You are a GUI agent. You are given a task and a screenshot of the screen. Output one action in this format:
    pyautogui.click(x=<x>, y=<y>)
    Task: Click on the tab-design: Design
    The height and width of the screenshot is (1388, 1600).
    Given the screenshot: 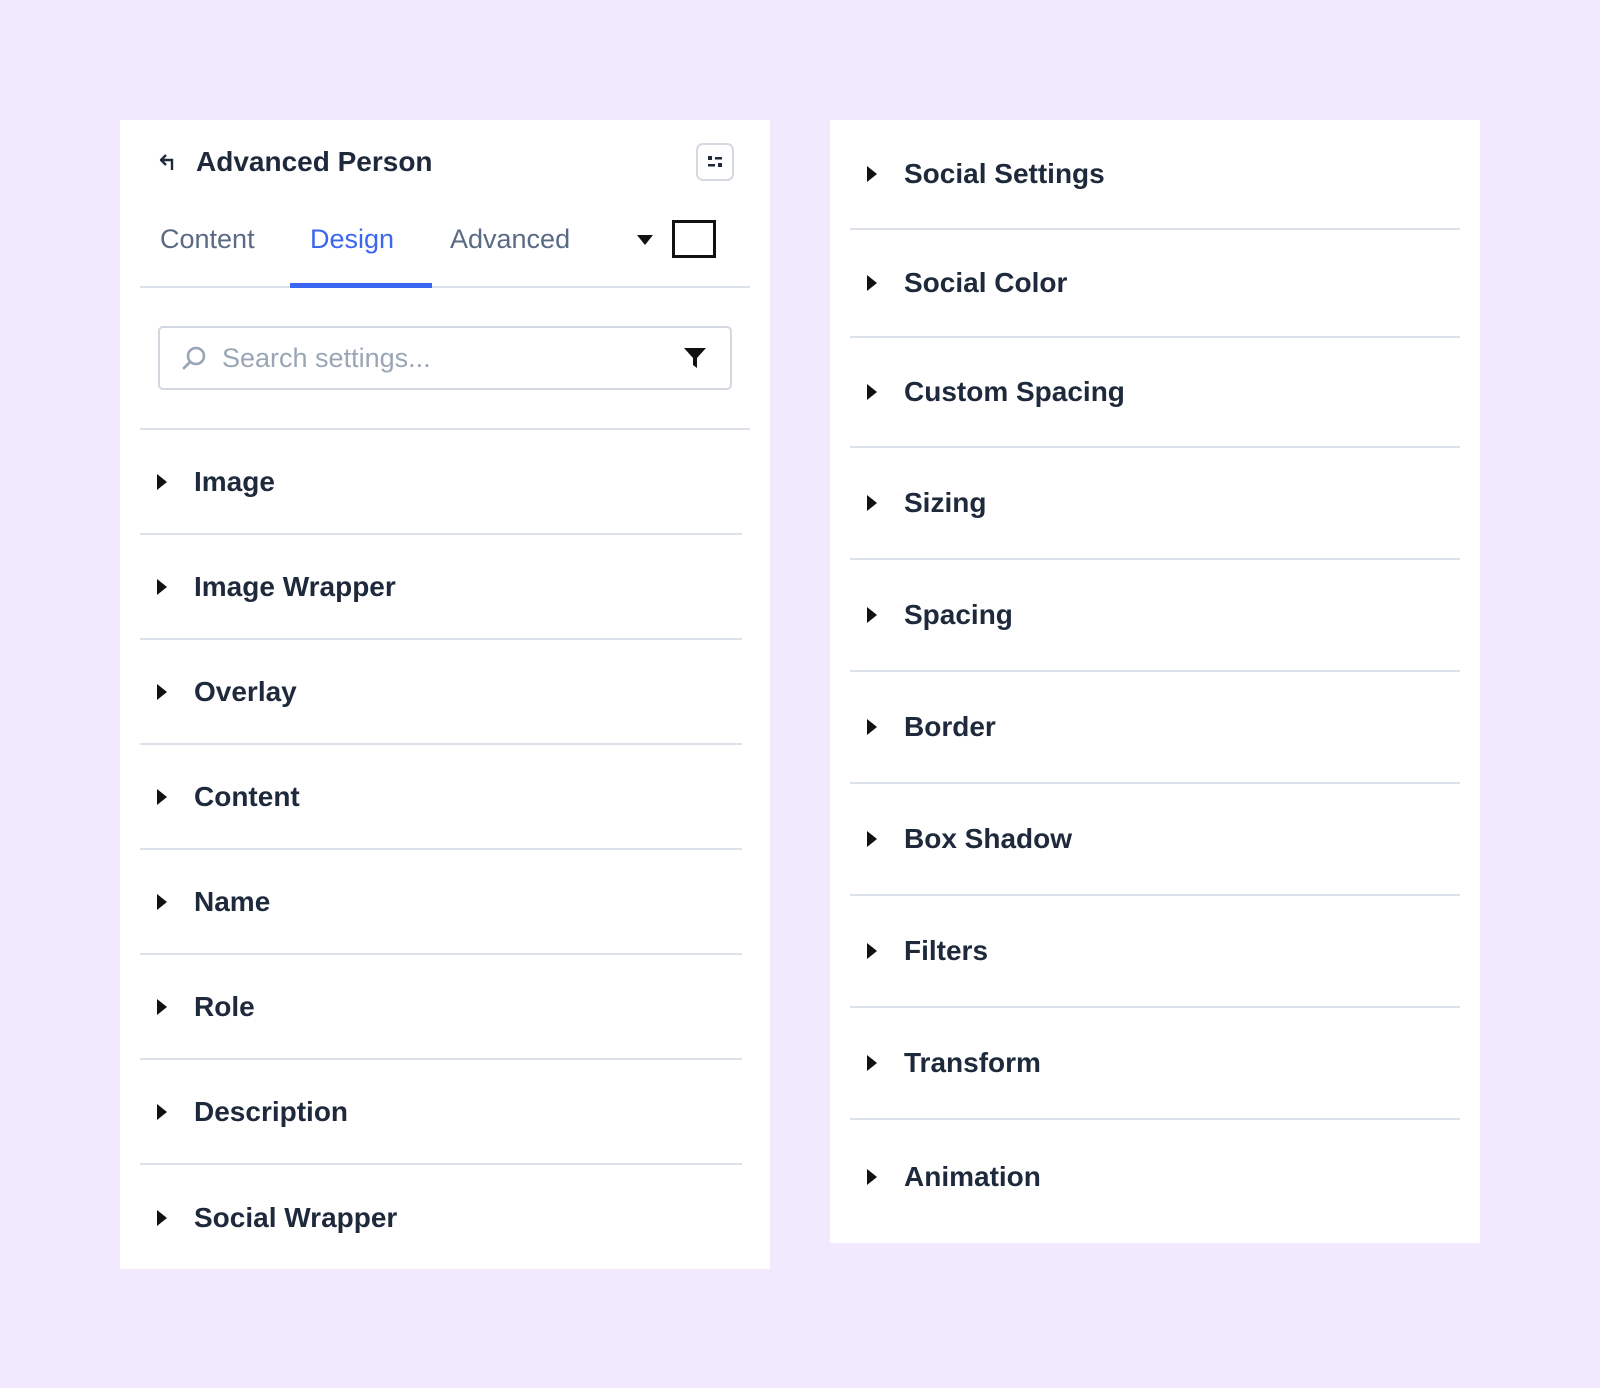 What is the action you would take?
    pyautogui.click(x=352, y=246)
    